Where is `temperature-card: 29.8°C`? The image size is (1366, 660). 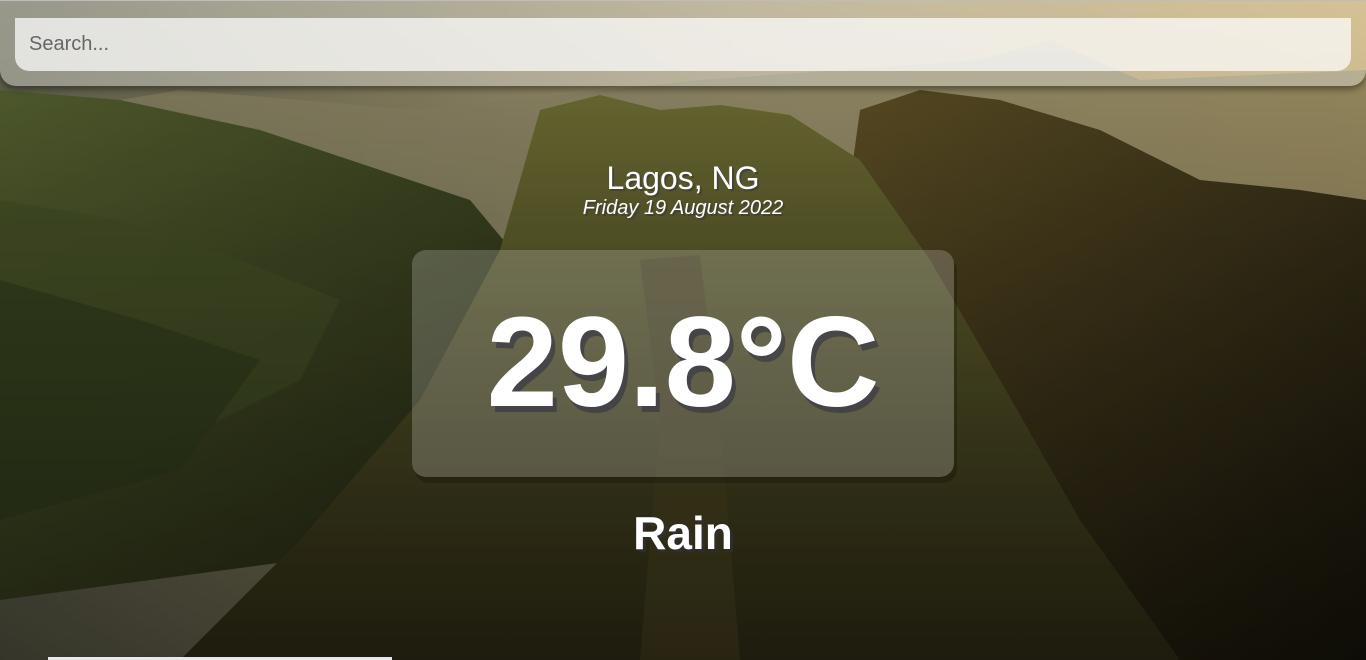
temperature-card: 29.8°C is located at coordinates (683, 363).